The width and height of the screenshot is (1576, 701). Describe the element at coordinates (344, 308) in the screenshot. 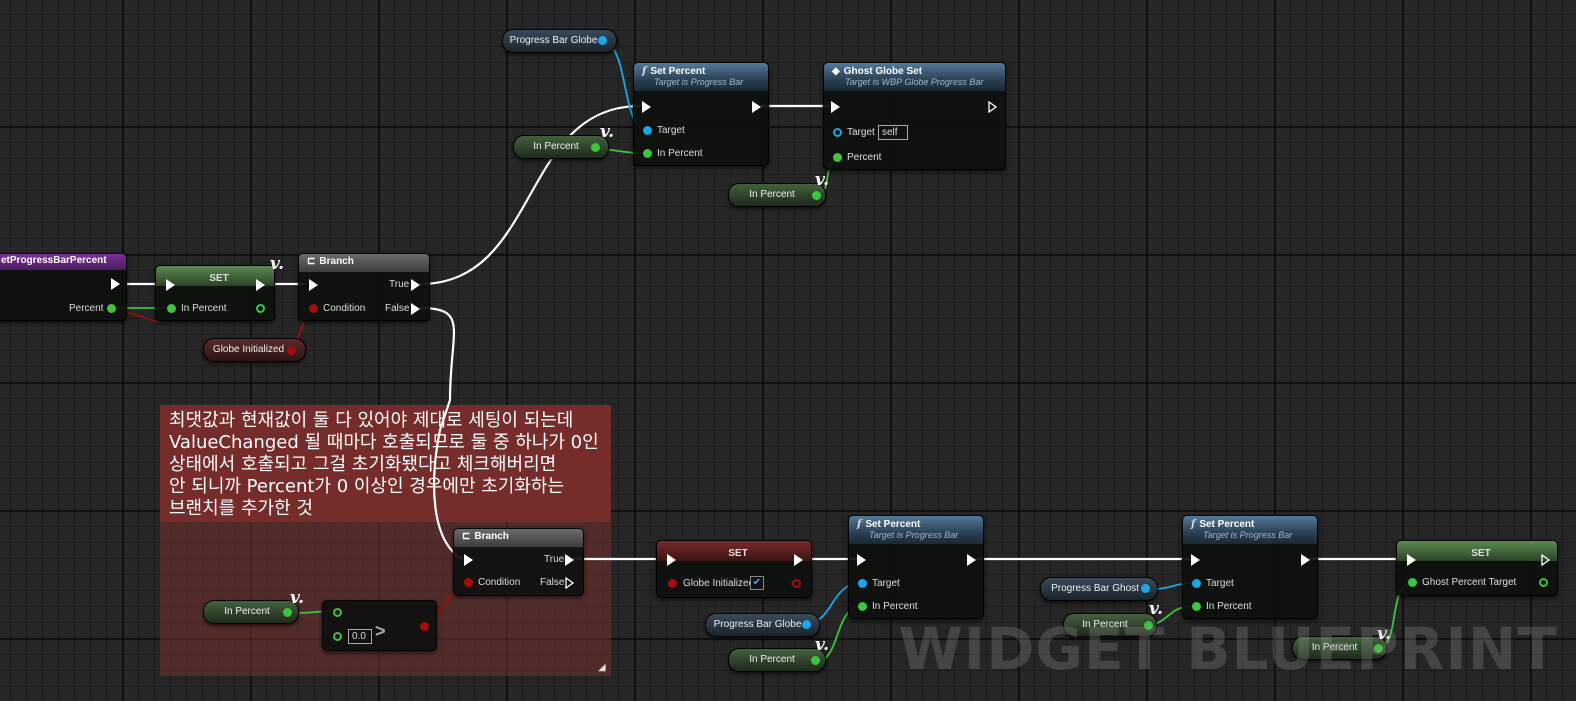

I see `pin-label: Condition` at that location.